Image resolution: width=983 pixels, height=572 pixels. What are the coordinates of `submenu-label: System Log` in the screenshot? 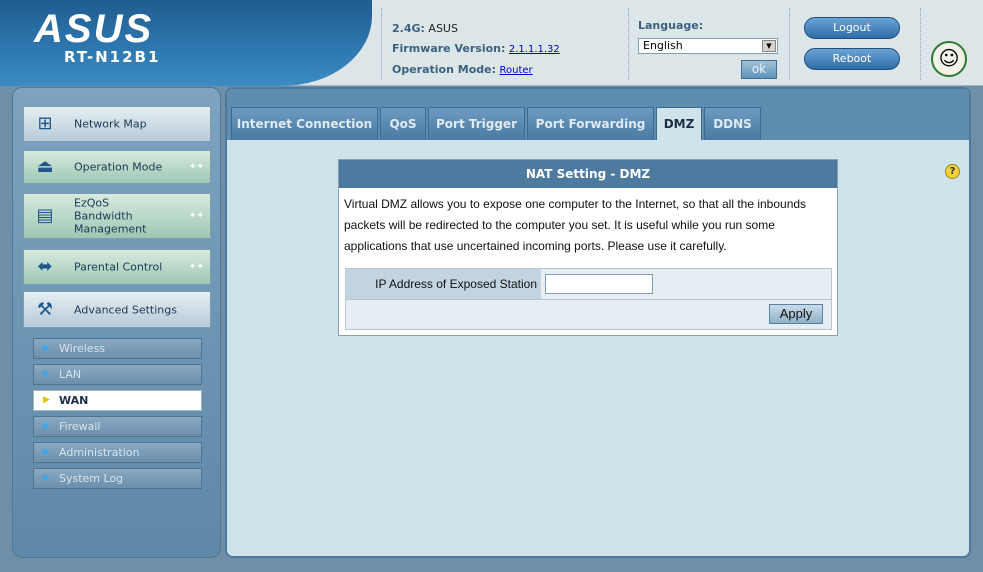 It's located at (91, 478).